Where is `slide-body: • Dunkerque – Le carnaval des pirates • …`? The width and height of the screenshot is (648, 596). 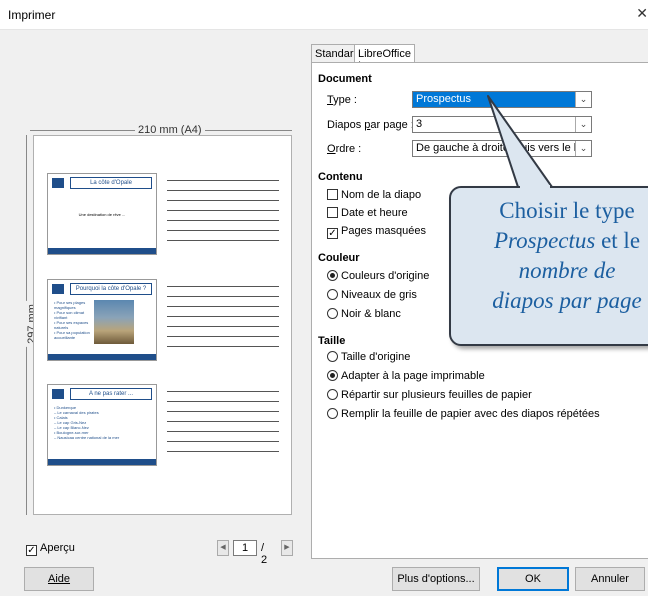
slide-body: • Dunkerque – Le carnaval des pirates • … is located at coordinates (87, 422).